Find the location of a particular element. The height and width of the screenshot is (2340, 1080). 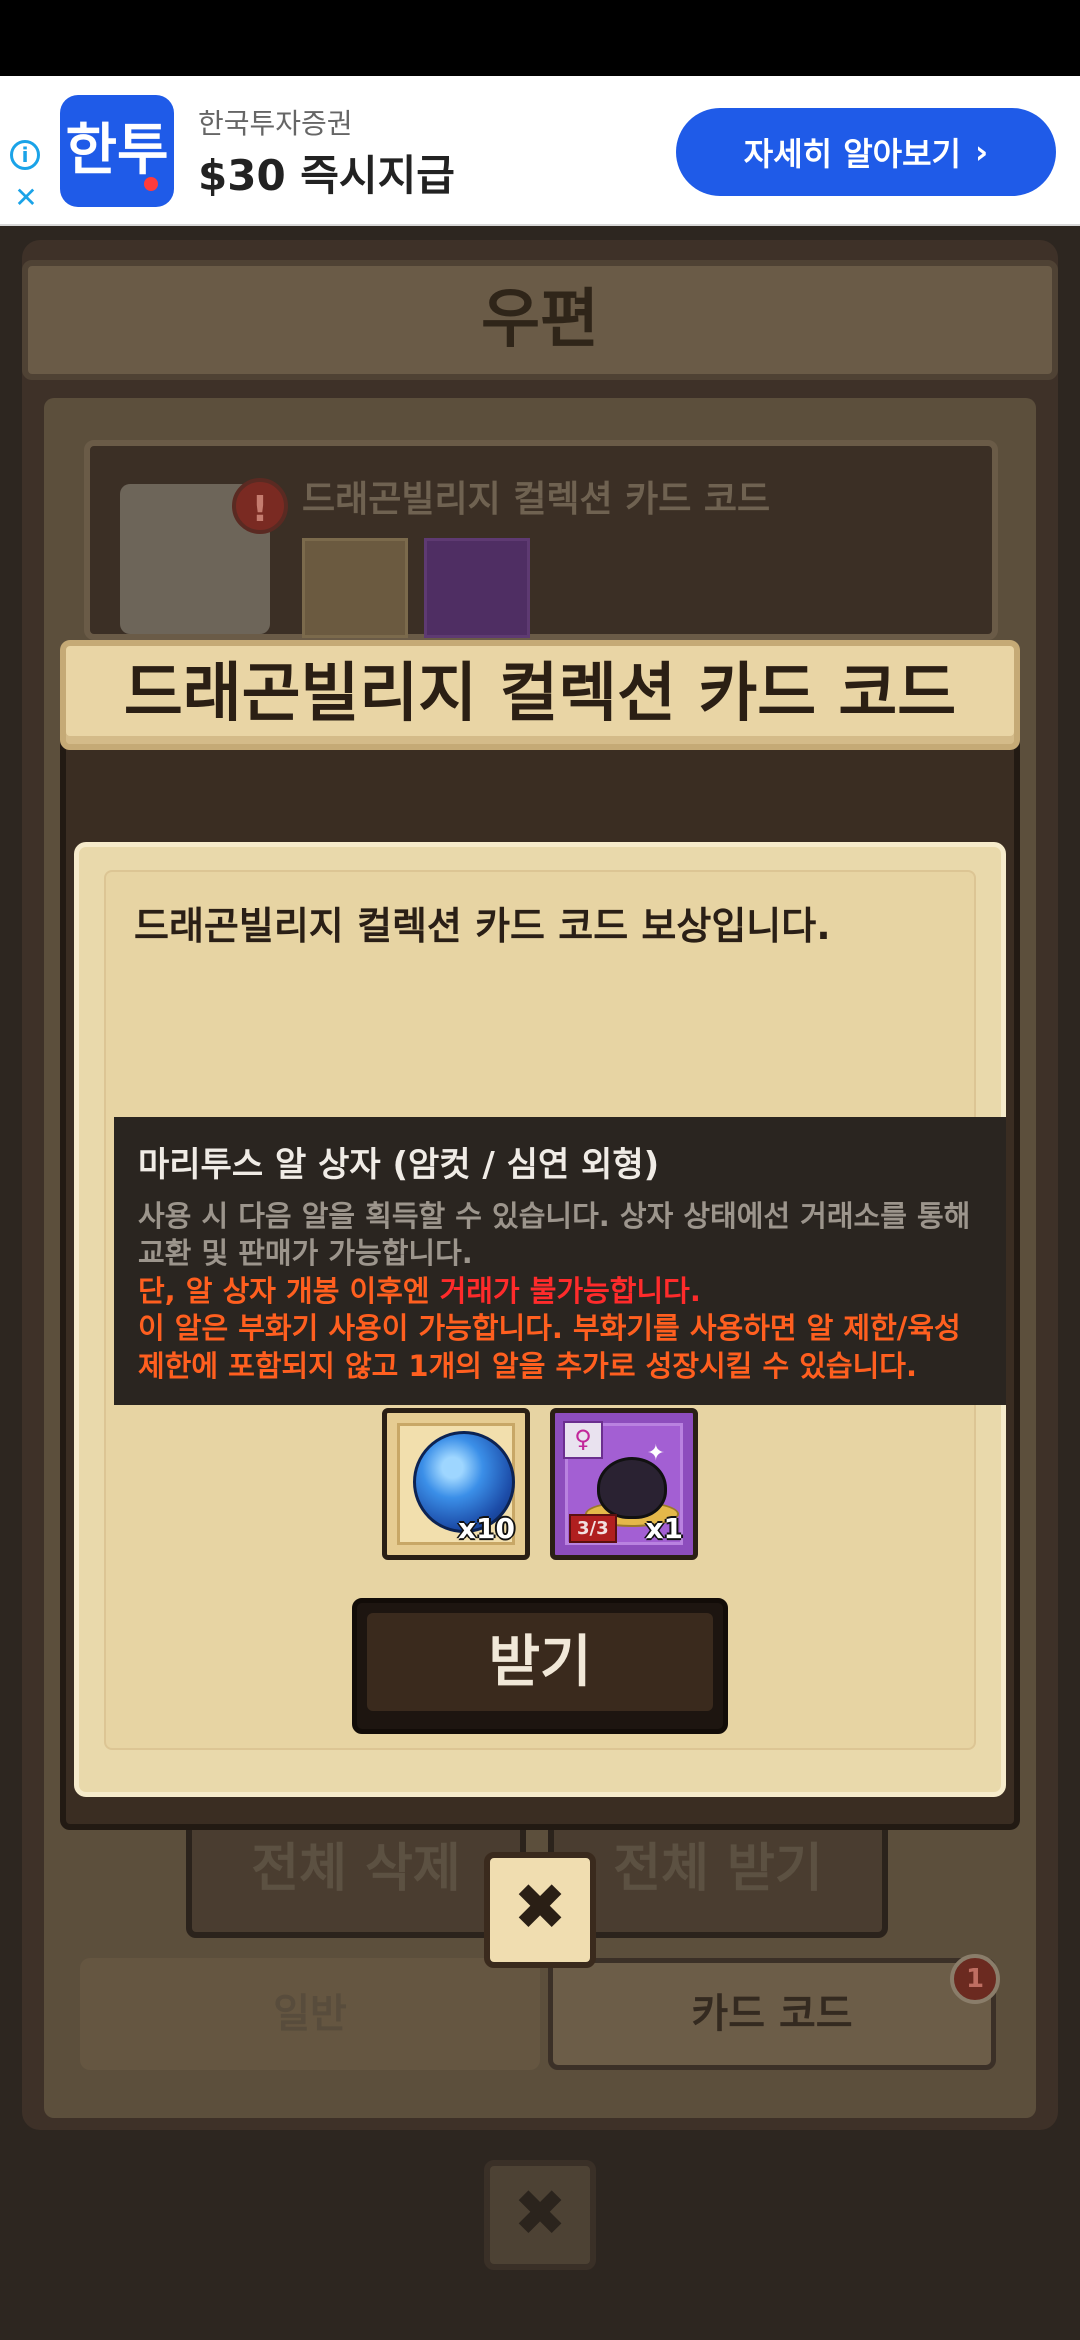

reward-quantity: x10 is located at coordinates (486, 1528).